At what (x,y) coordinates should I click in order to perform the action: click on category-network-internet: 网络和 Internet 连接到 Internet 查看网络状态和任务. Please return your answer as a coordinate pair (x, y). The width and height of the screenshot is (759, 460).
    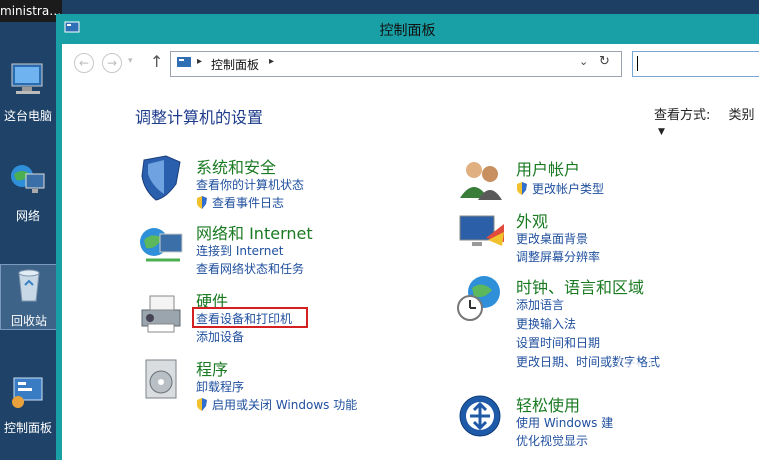
    Looking at the image, I should click on (286, 250).